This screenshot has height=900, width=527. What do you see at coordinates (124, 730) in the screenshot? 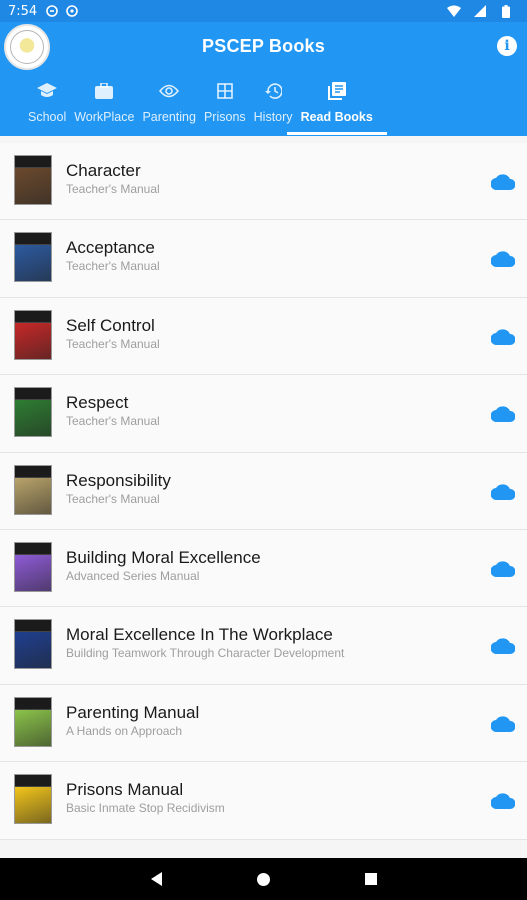
I see `book-subtitle: A Hands on Approach` at bounding box center [124, 730].